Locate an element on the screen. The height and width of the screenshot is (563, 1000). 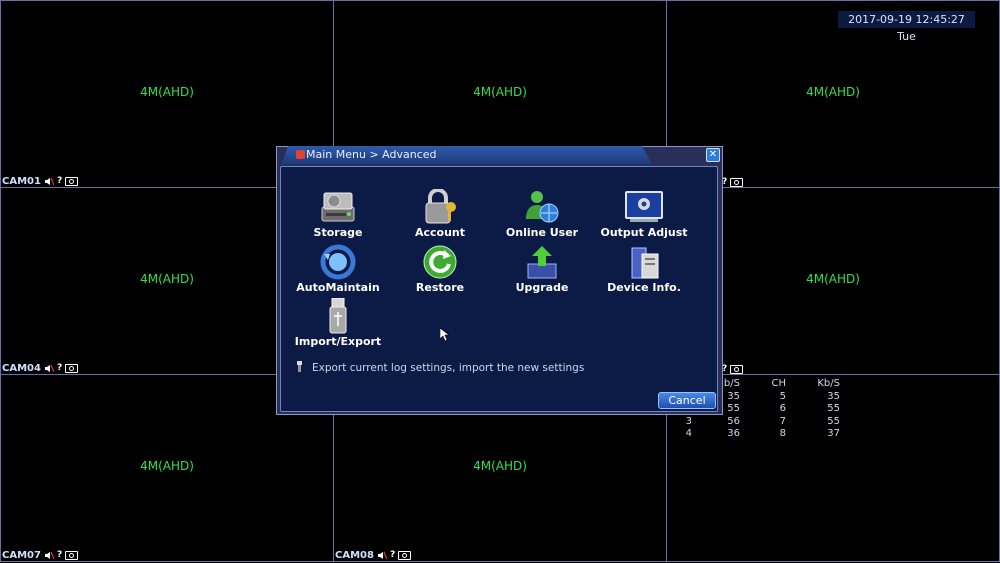
menu-item-automaintain: AutoMaintain is located at coordinates (338, 269).